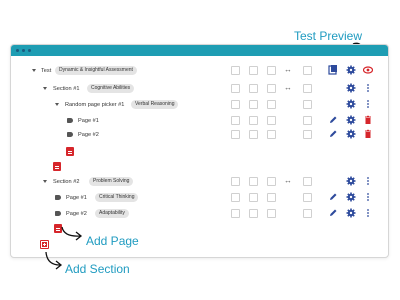  What do you see at coordinates (46, 71) in the screenshot?
I see `test-label: Test` at bounding box center [46, 71].